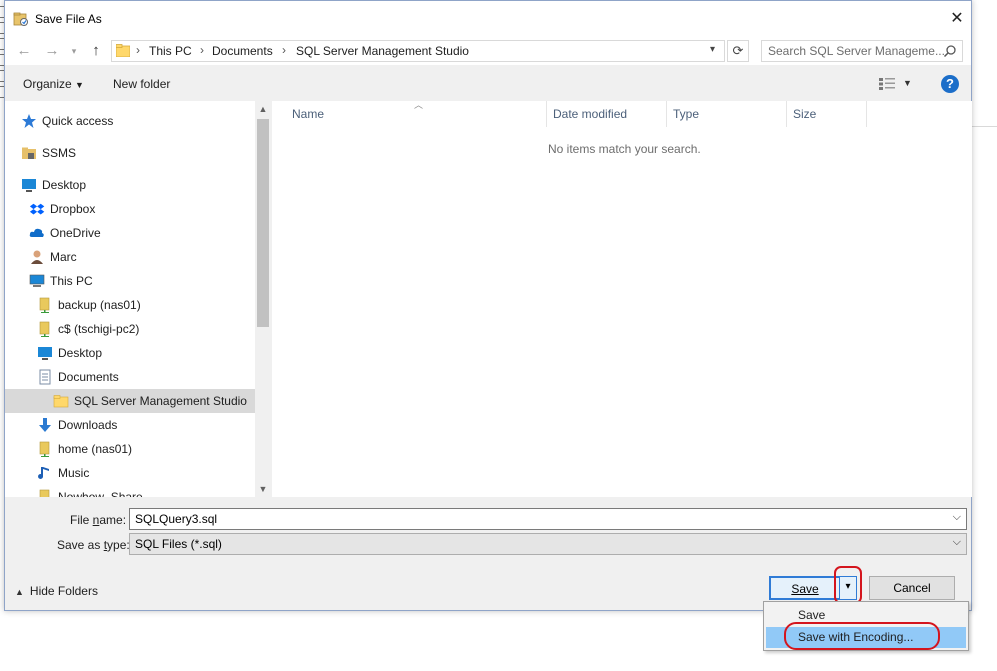 The width and height of the screenshot is (997, 671). What do you see at coordinates (43, 473) in the screenshot?
I see `music-icon` at bounding box center [43, 473].